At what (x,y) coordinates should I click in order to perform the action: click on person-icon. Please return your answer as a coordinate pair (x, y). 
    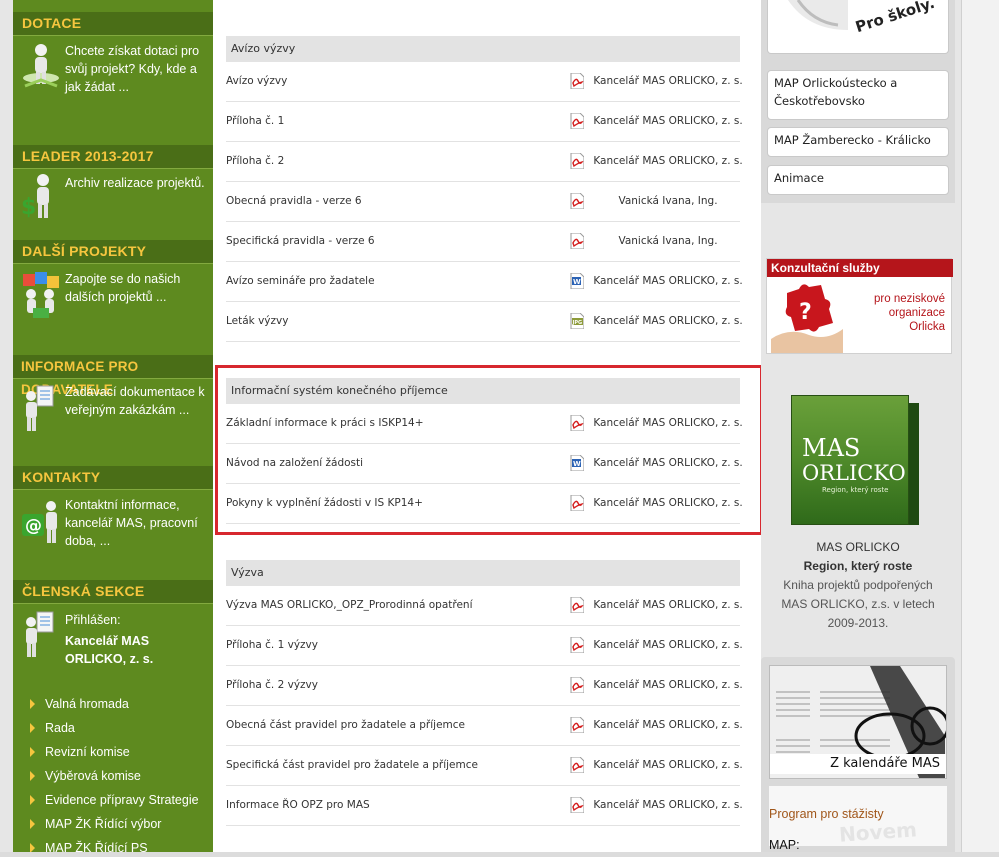
    Looking at the image, I should click on (41, 66).